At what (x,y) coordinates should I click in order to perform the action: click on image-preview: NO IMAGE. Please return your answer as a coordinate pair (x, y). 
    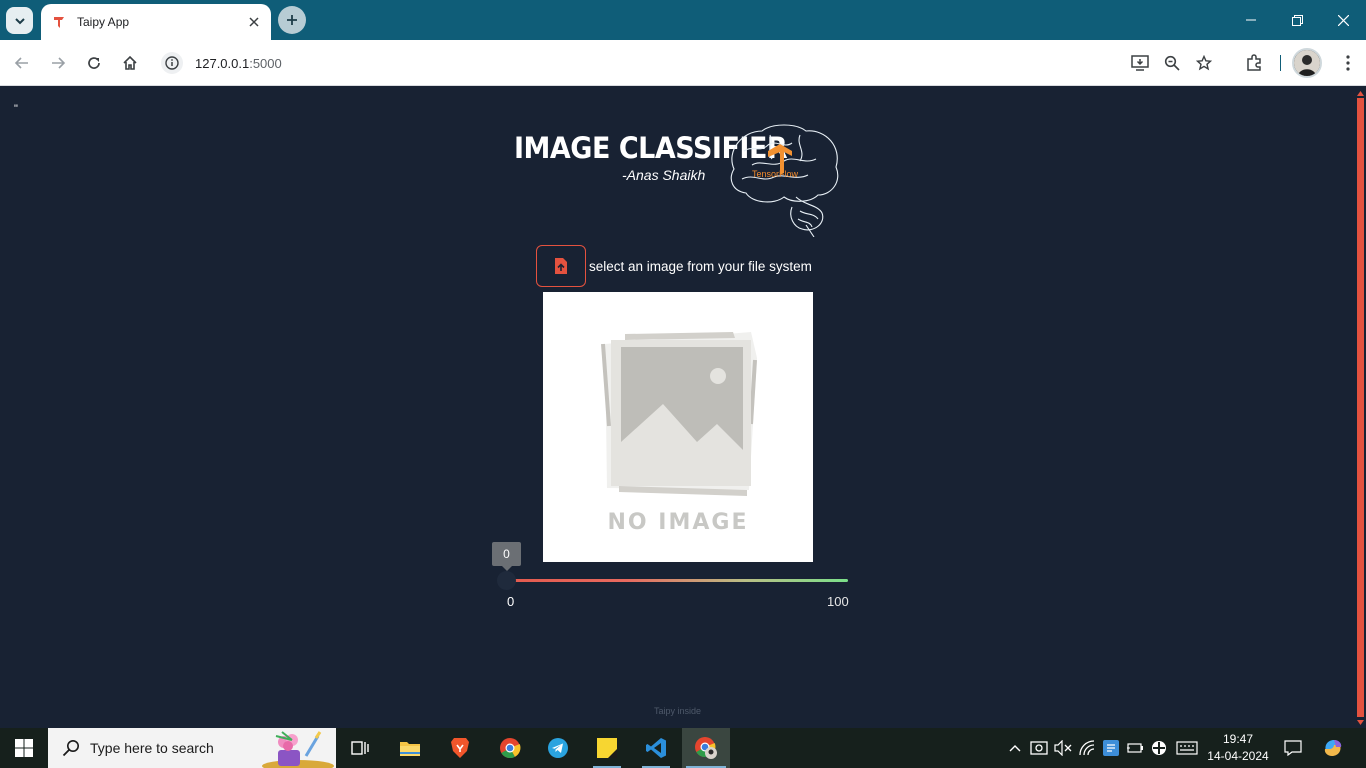
    Looking at the image, I should click on (678, 427).